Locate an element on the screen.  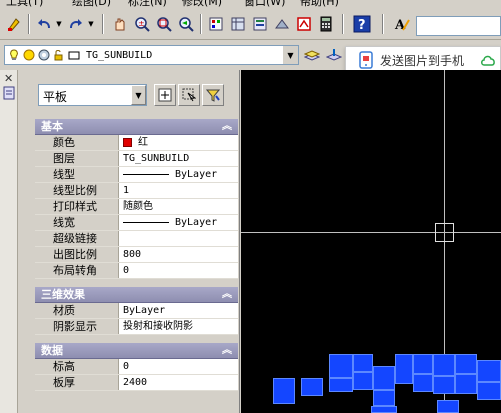
property-value: 投射和接收阴影 is located at coordinates (178, 326).